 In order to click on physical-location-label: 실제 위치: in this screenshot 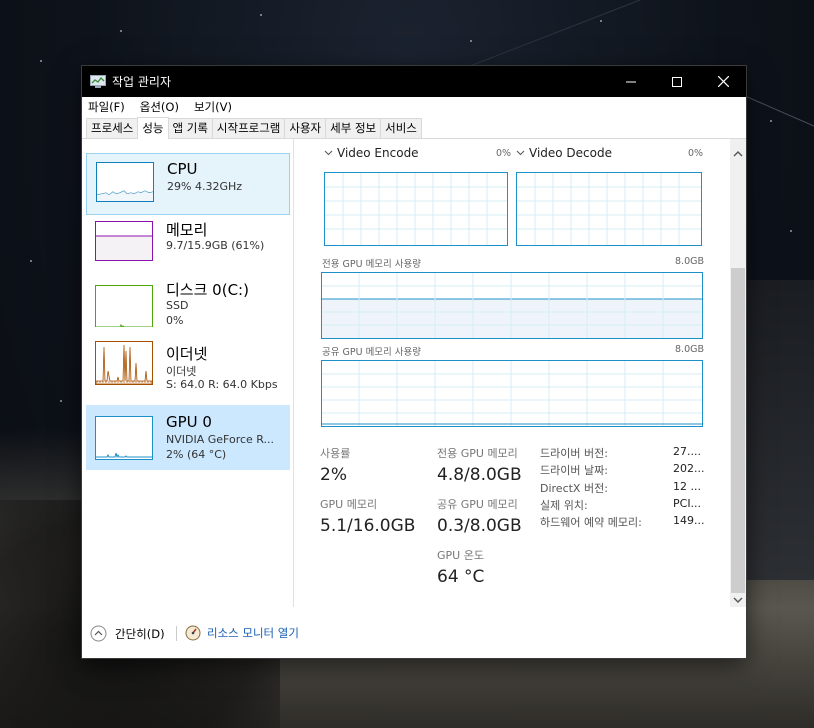, I will do `click(564, 505)`.